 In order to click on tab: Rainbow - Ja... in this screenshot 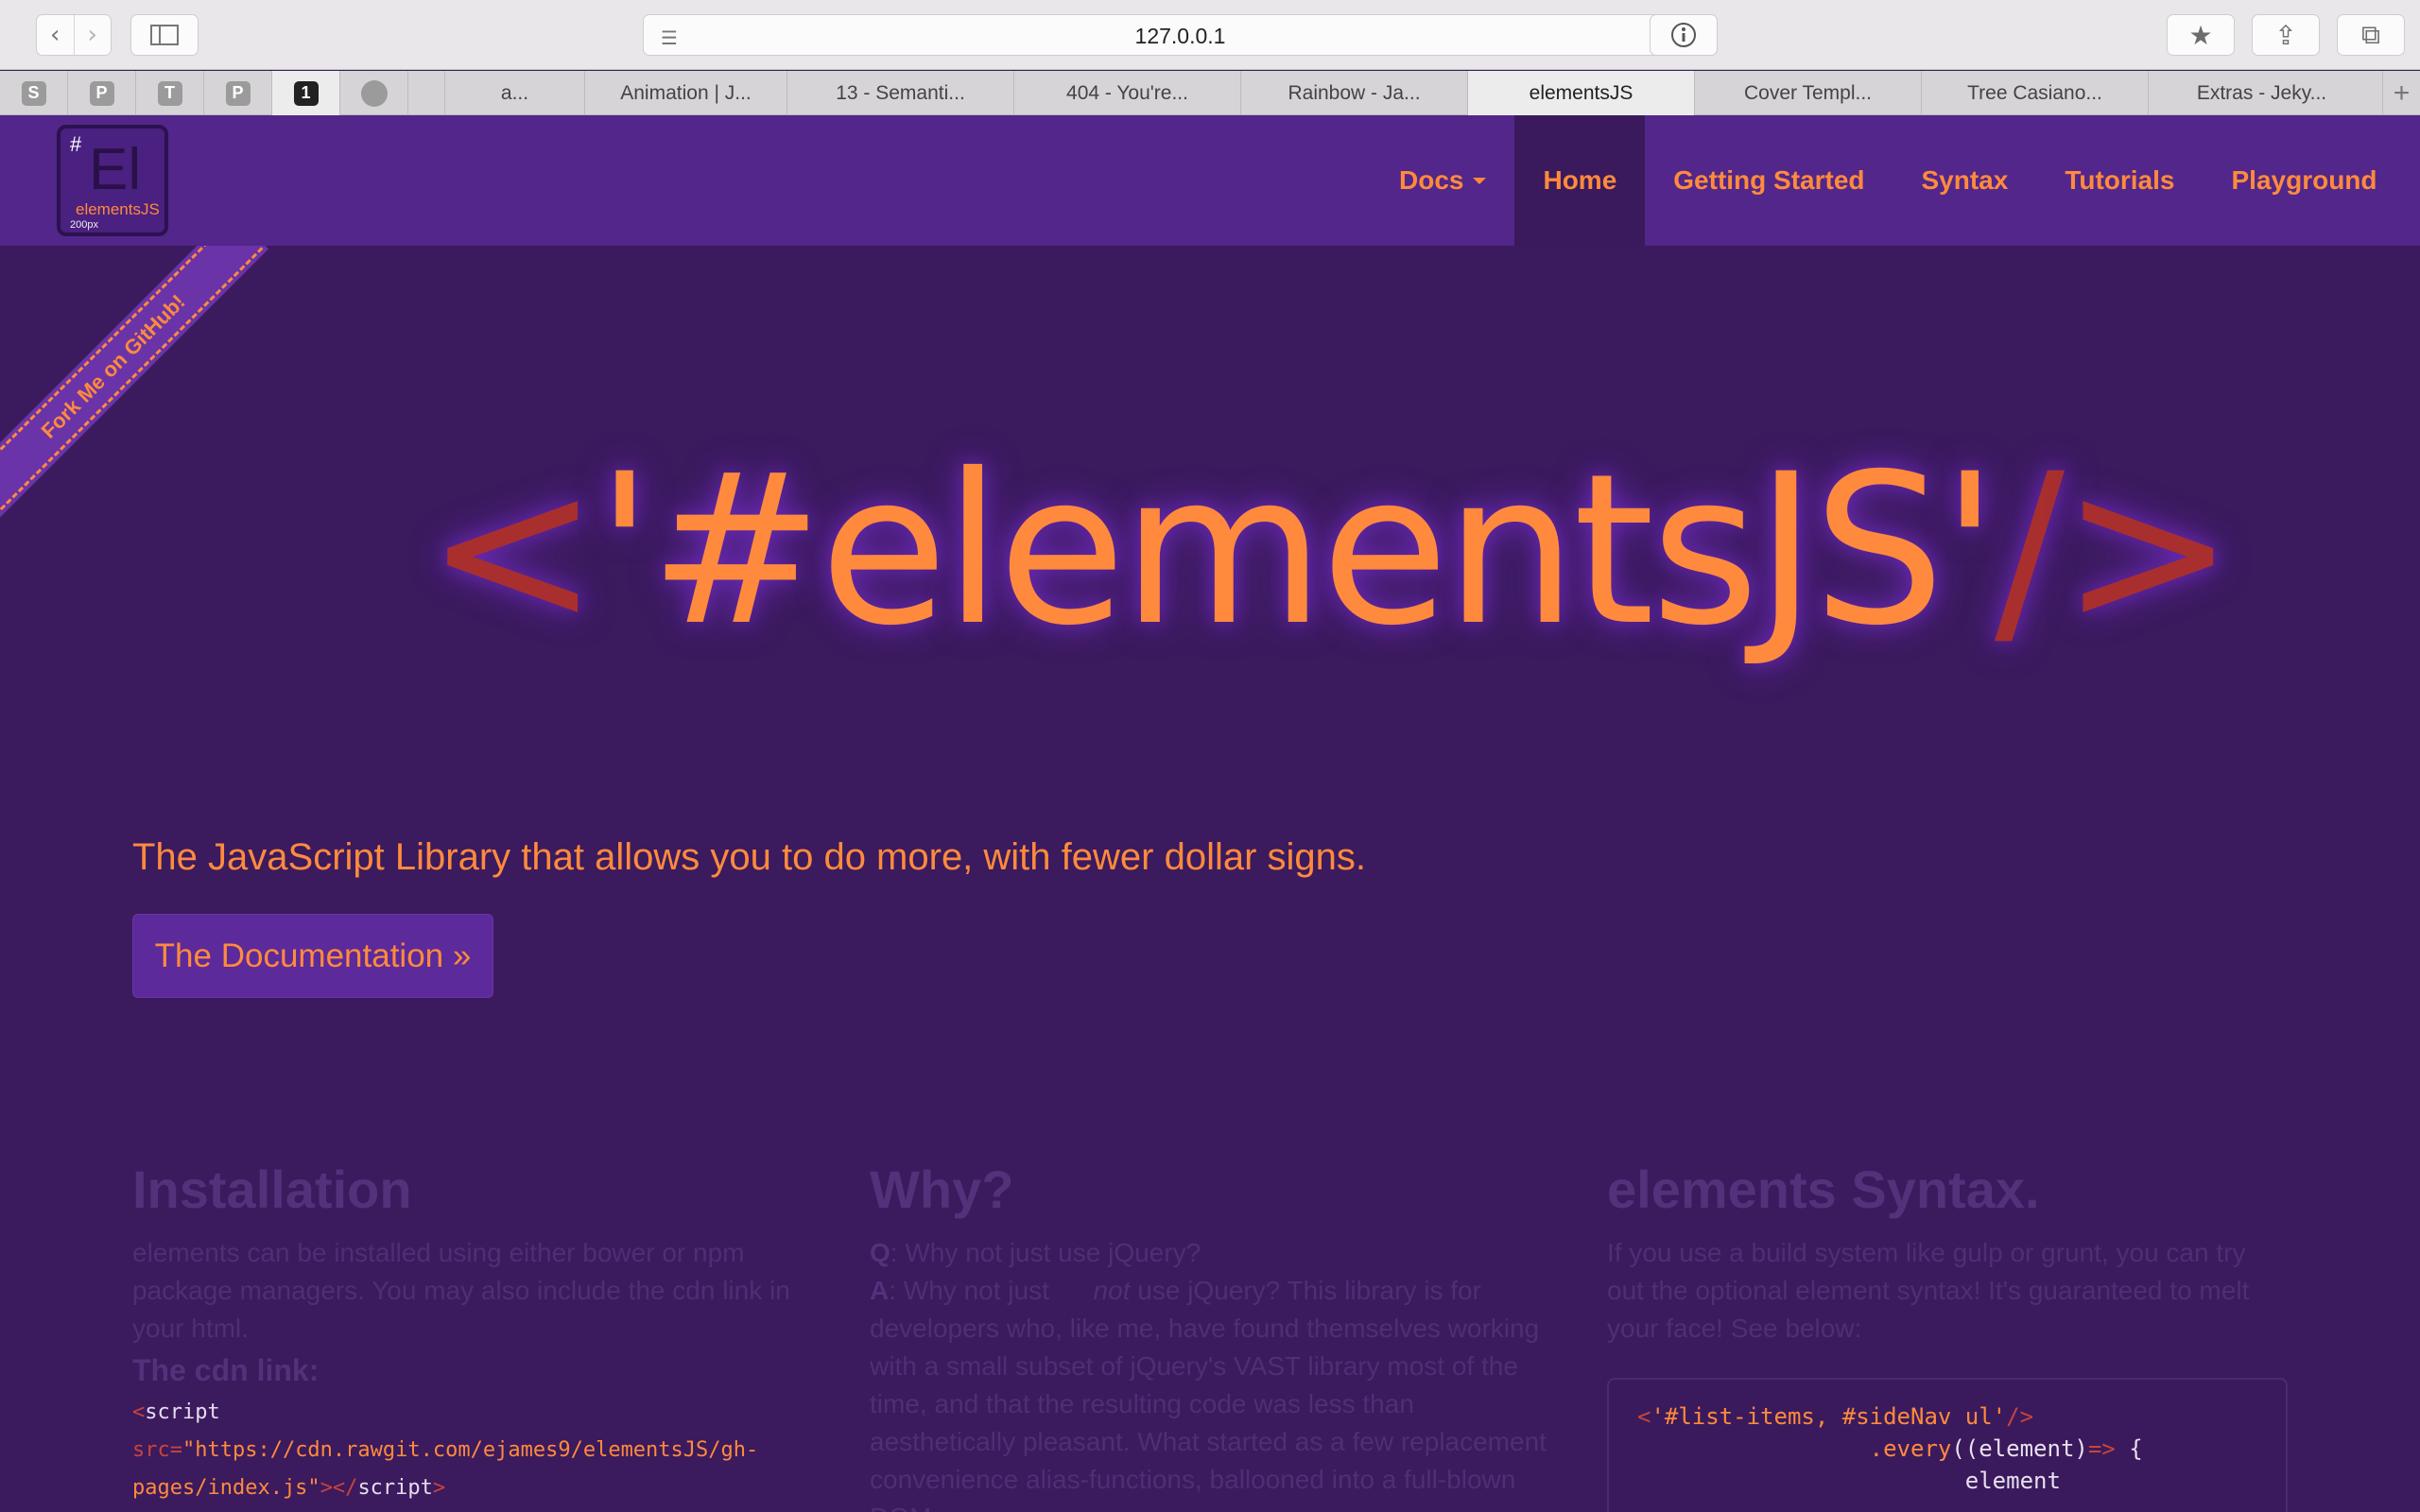, I will do `click(1353, 93)`.